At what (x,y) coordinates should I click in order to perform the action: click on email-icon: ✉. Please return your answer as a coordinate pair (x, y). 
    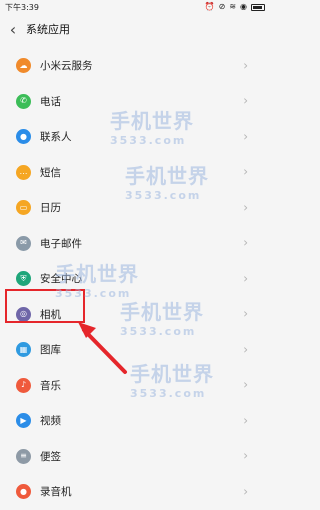
    Looking at the image, I should click on (23, 243).